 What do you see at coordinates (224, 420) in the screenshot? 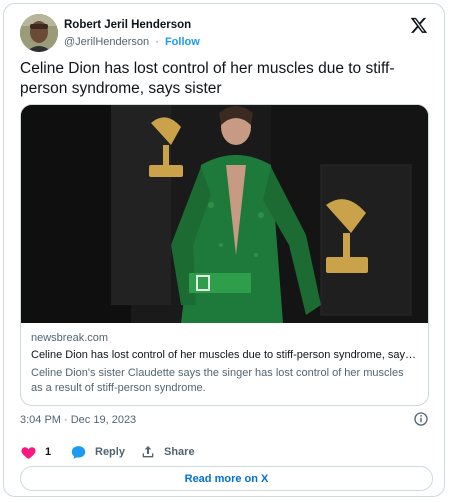
I see `timestamp-row: 3:04 PM · Dec 19, 2023` at bounding box center [224, 420].